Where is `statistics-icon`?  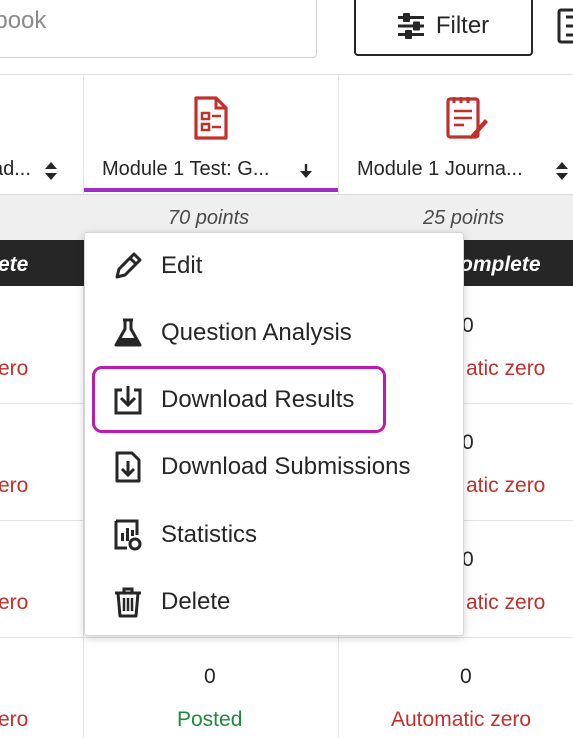
statistics-icon is located at coordinates (128, 535).